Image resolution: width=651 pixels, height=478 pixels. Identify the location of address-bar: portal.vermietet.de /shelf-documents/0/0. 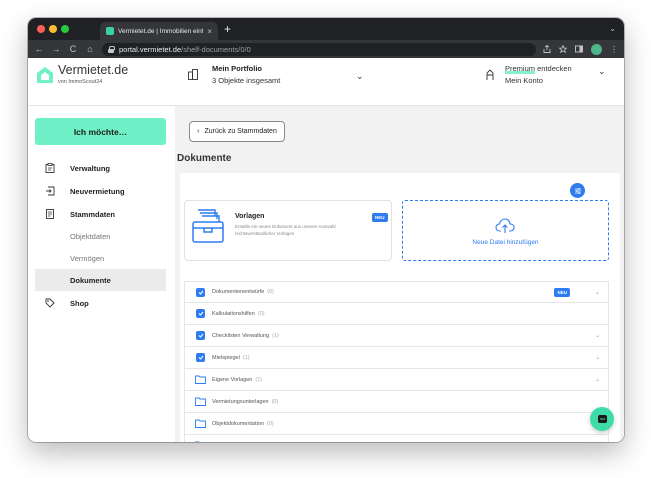
(319, 49).